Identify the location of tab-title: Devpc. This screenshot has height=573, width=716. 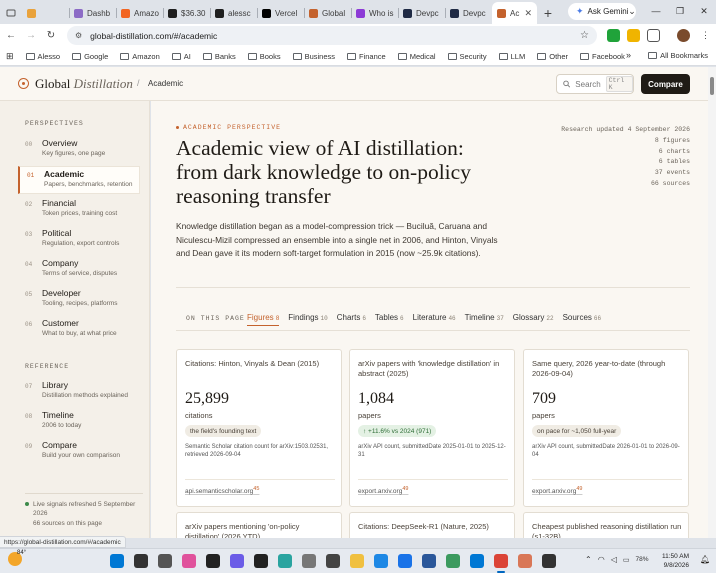
(474, 13).